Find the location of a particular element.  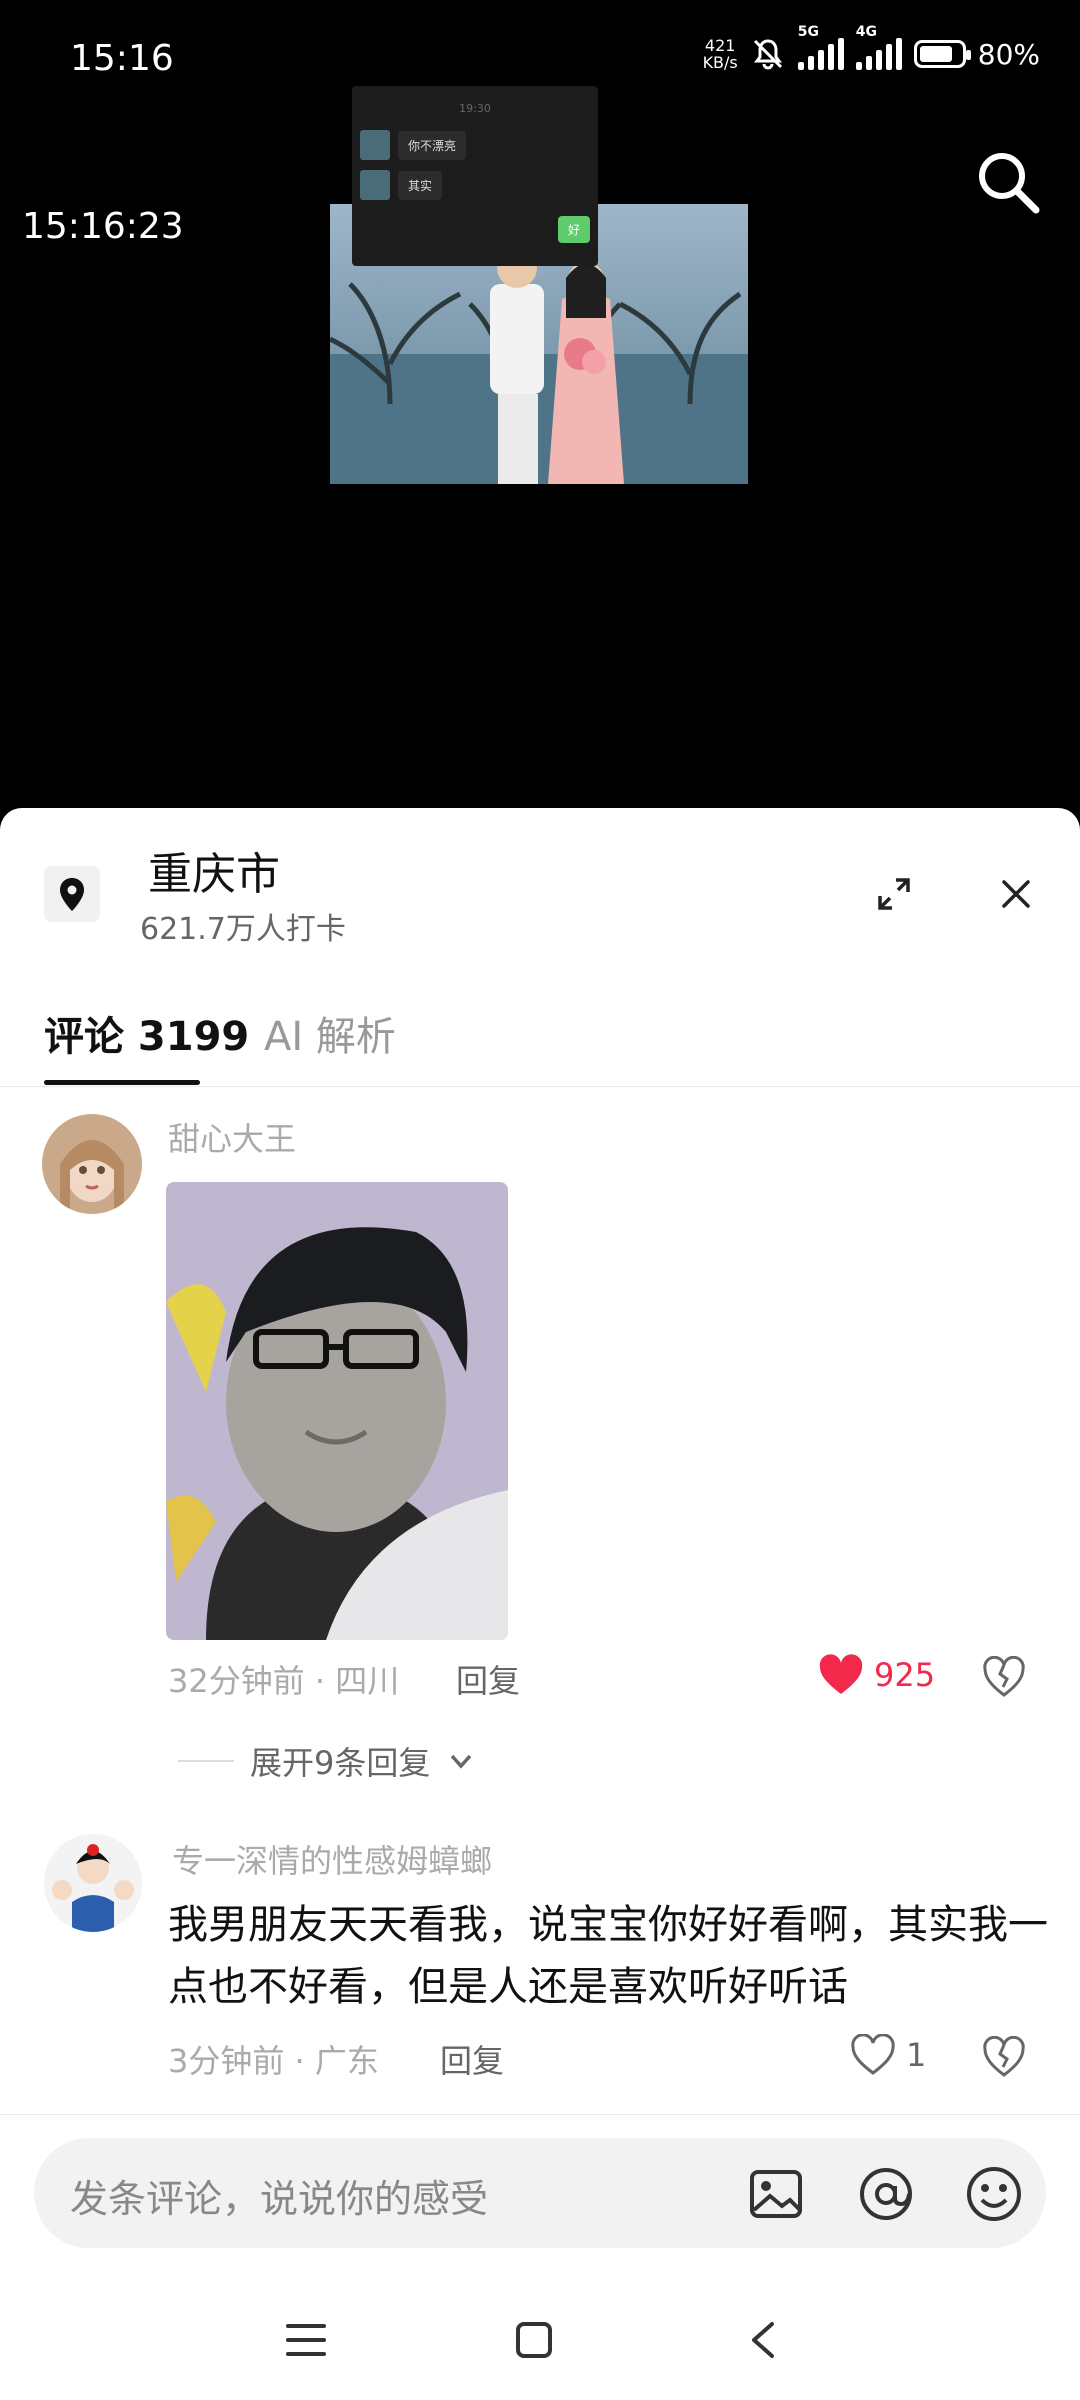

active-tab-indicator is located at coordinates (122, 1082).